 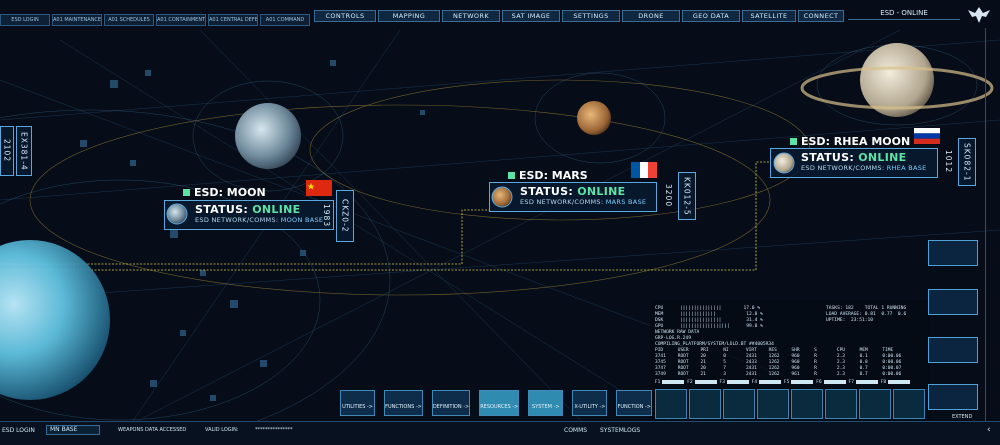 I want to click on left-code-num: 2102, so click(x=7, y=151).